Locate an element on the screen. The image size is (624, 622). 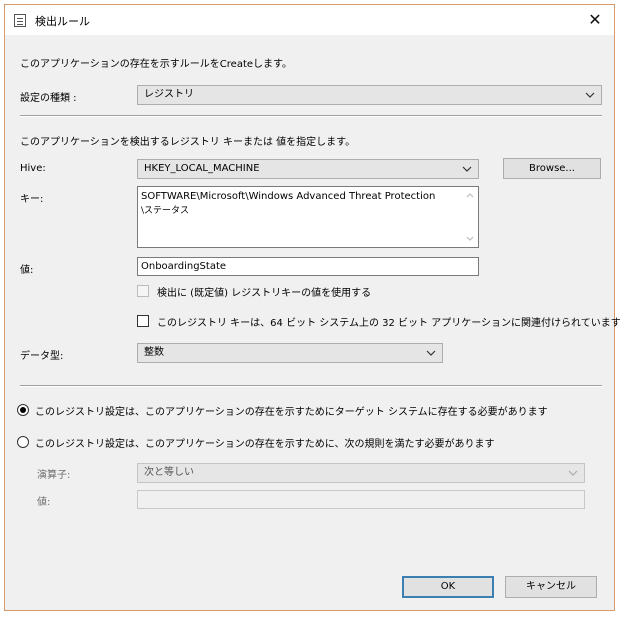
section-text: このアプリケーションを検出するレジストリ キーまたは 値を指定します。 is located at coordinates (188, 142).